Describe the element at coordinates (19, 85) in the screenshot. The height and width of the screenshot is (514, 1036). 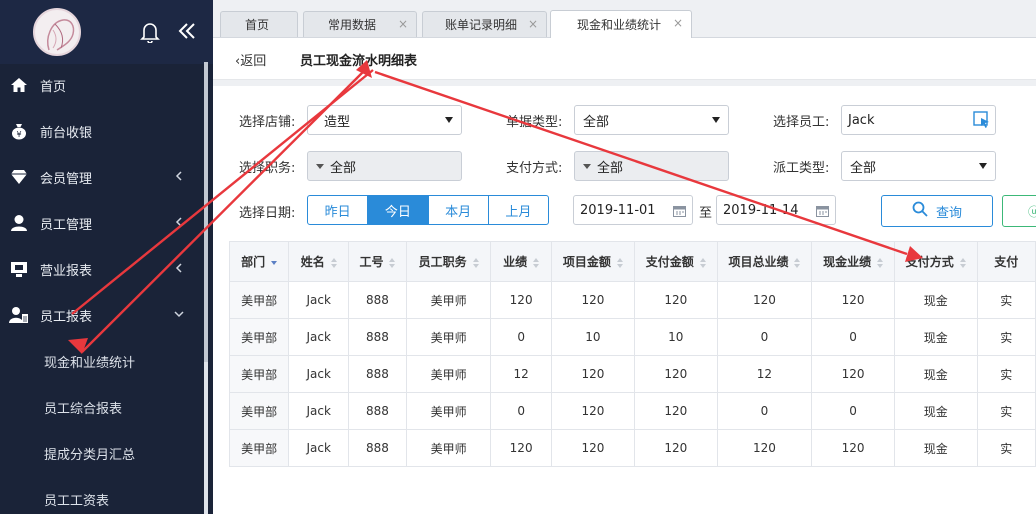
I see `home-icon` at that location.